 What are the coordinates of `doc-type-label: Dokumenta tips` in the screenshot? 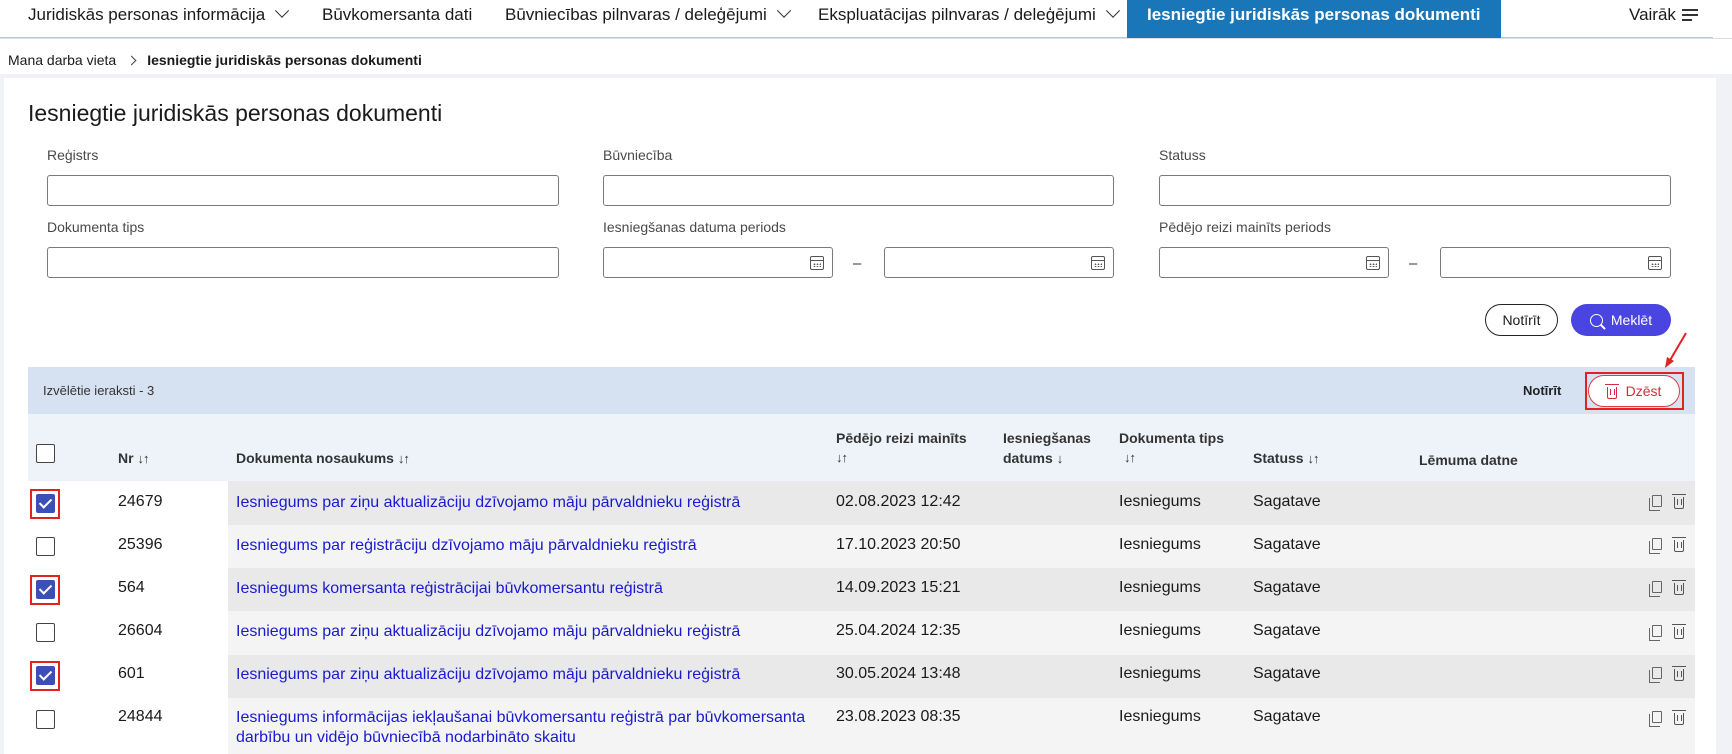 It's located at (96, 227).